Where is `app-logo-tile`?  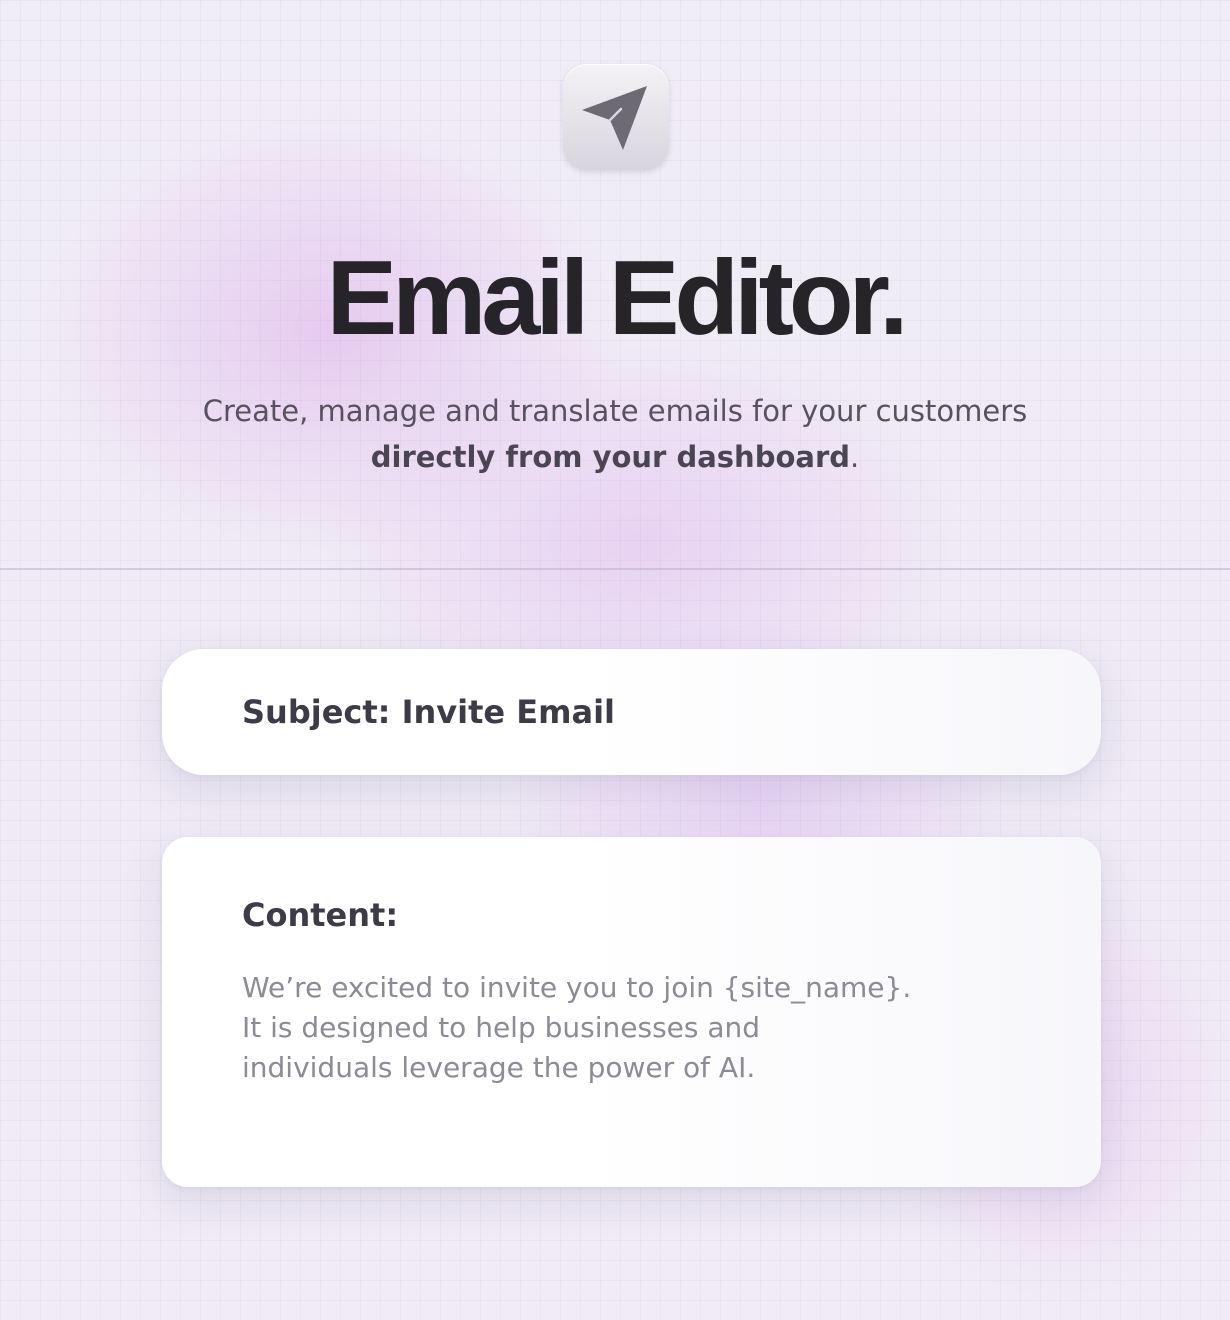
app-logo-tile is located at coordinates (616, 117).